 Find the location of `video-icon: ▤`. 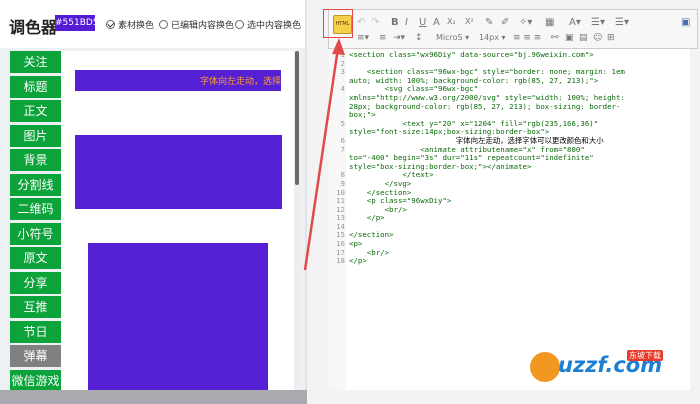

video-icon: ▤ is located at coordinates (583, 38).